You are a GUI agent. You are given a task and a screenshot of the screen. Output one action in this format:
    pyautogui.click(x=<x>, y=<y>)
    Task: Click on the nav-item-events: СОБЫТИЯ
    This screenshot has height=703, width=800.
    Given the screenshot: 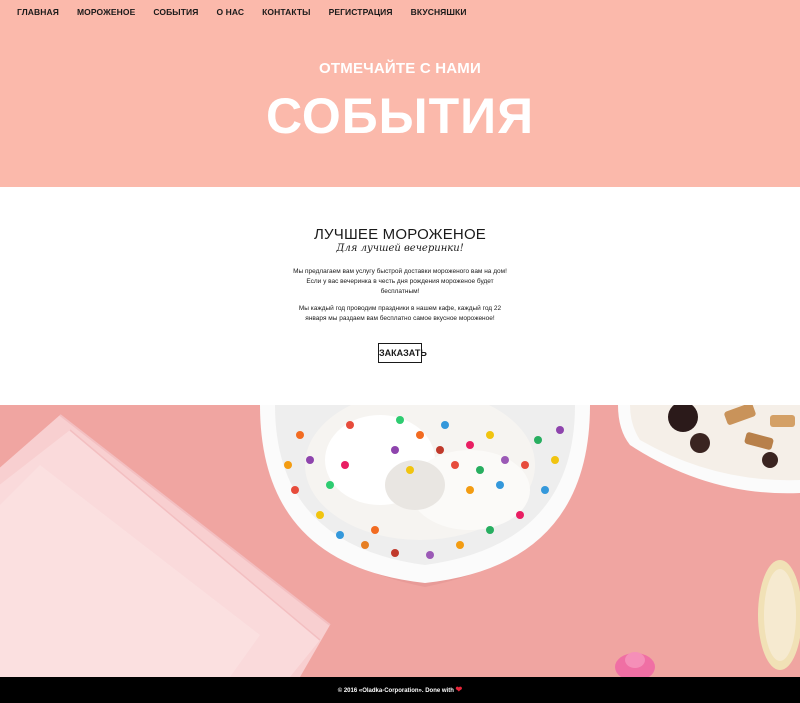 What is the action you would take?
    pyautogui.click(x=175, y=12)
    